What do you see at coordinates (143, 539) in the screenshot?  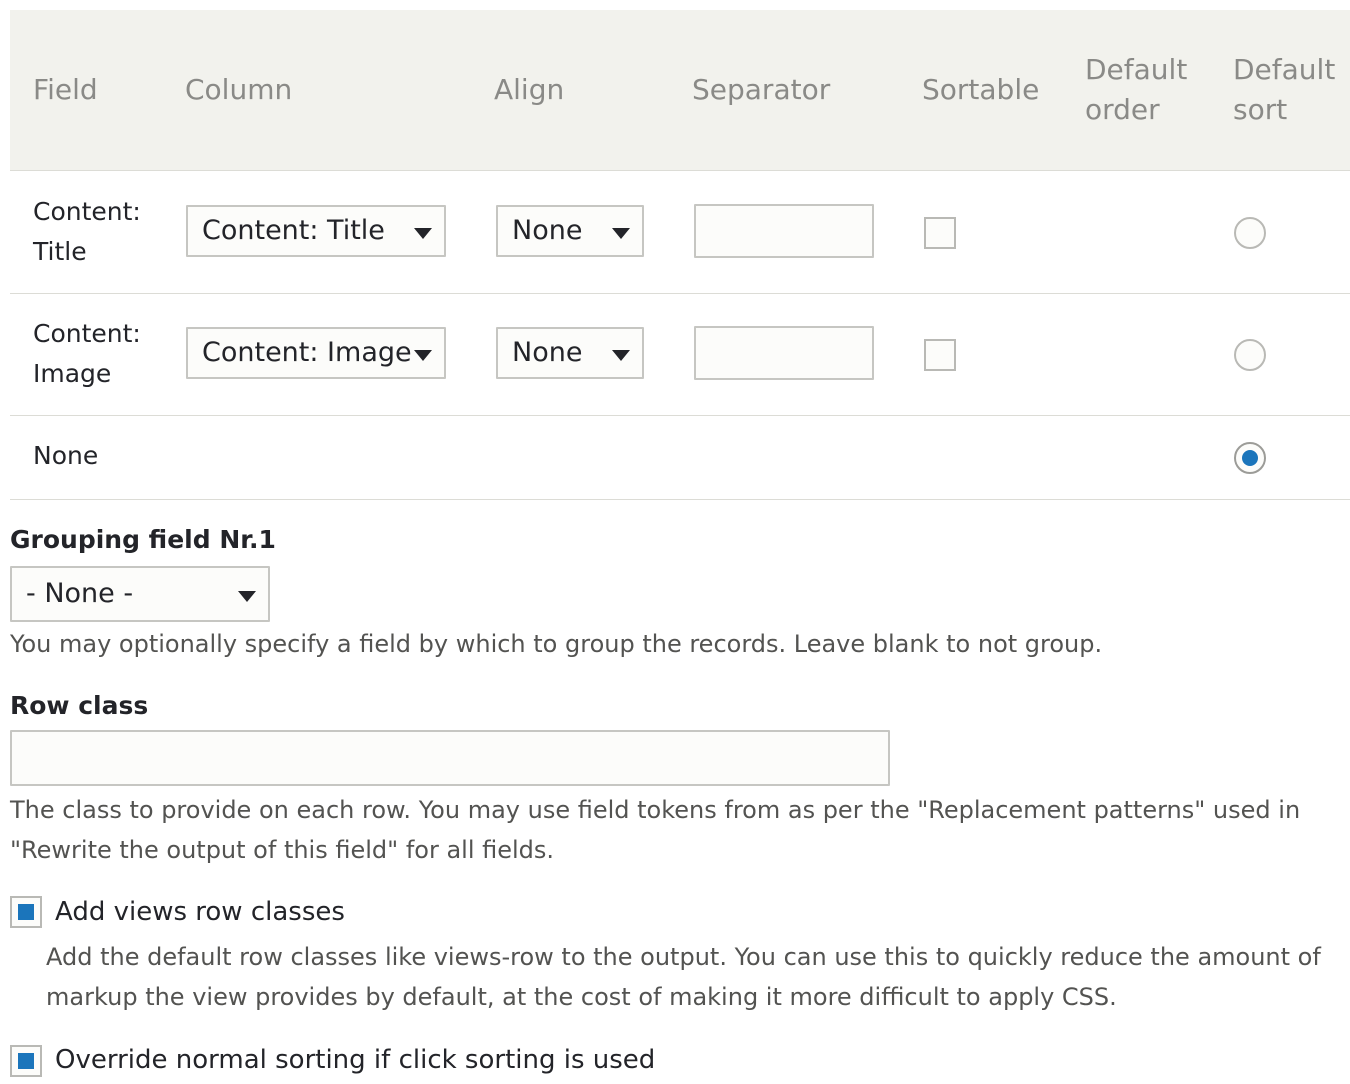 I see `grouping-field-label: Grouping field Nr.1` at bounding box center [143, 539].